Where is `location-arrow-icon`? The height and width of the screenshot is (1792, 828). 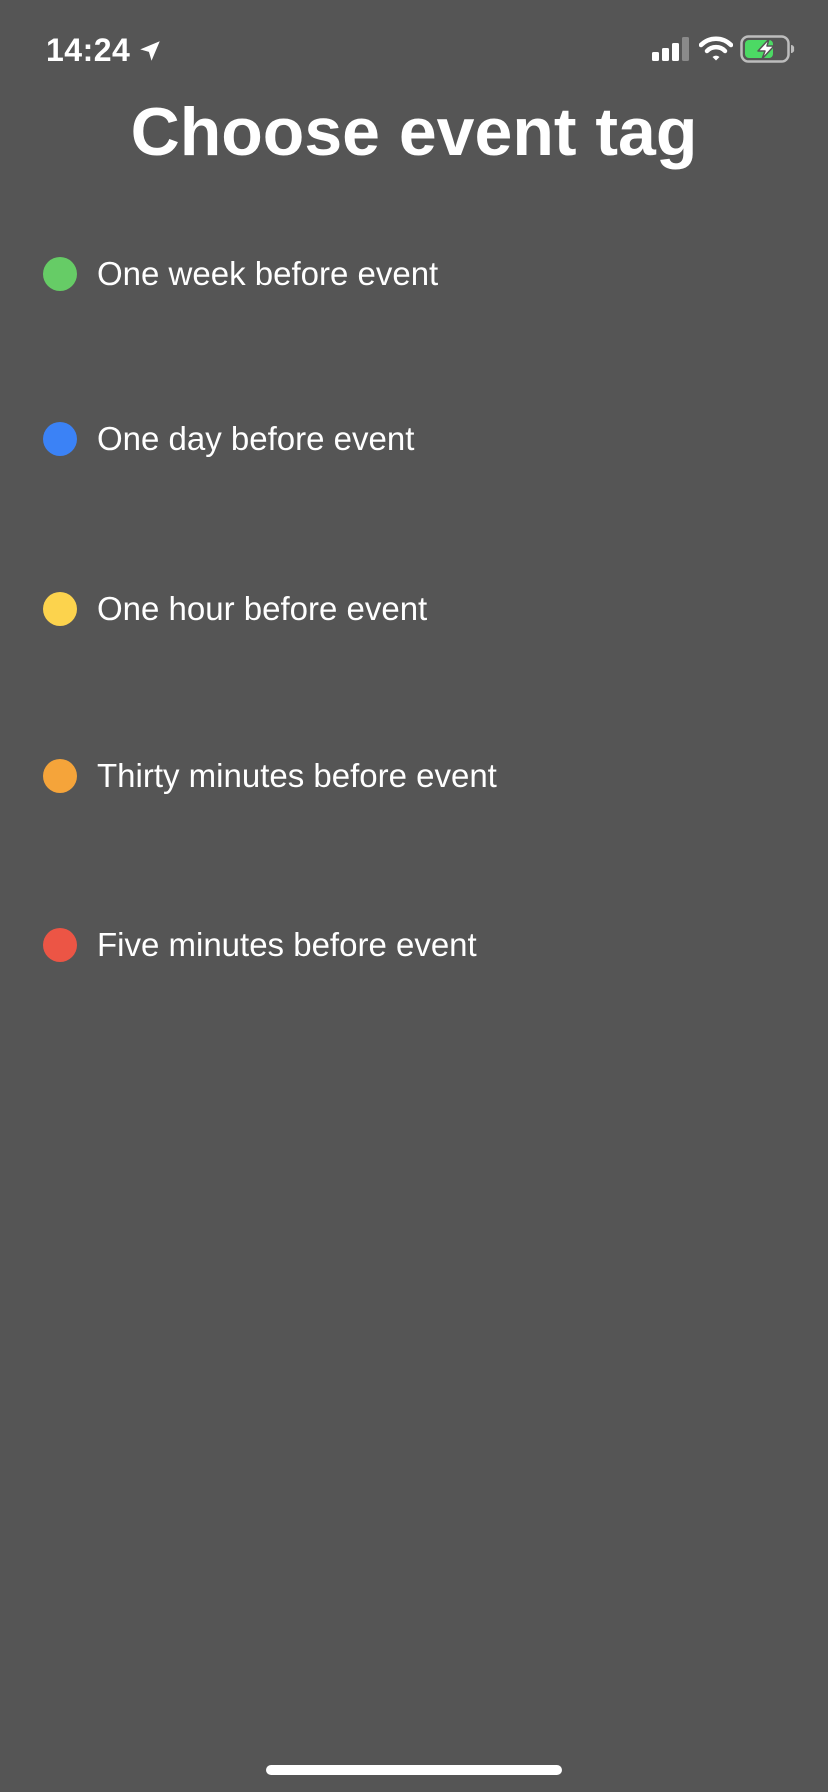
location-arrow-icon is located at coordinates (150, 51).